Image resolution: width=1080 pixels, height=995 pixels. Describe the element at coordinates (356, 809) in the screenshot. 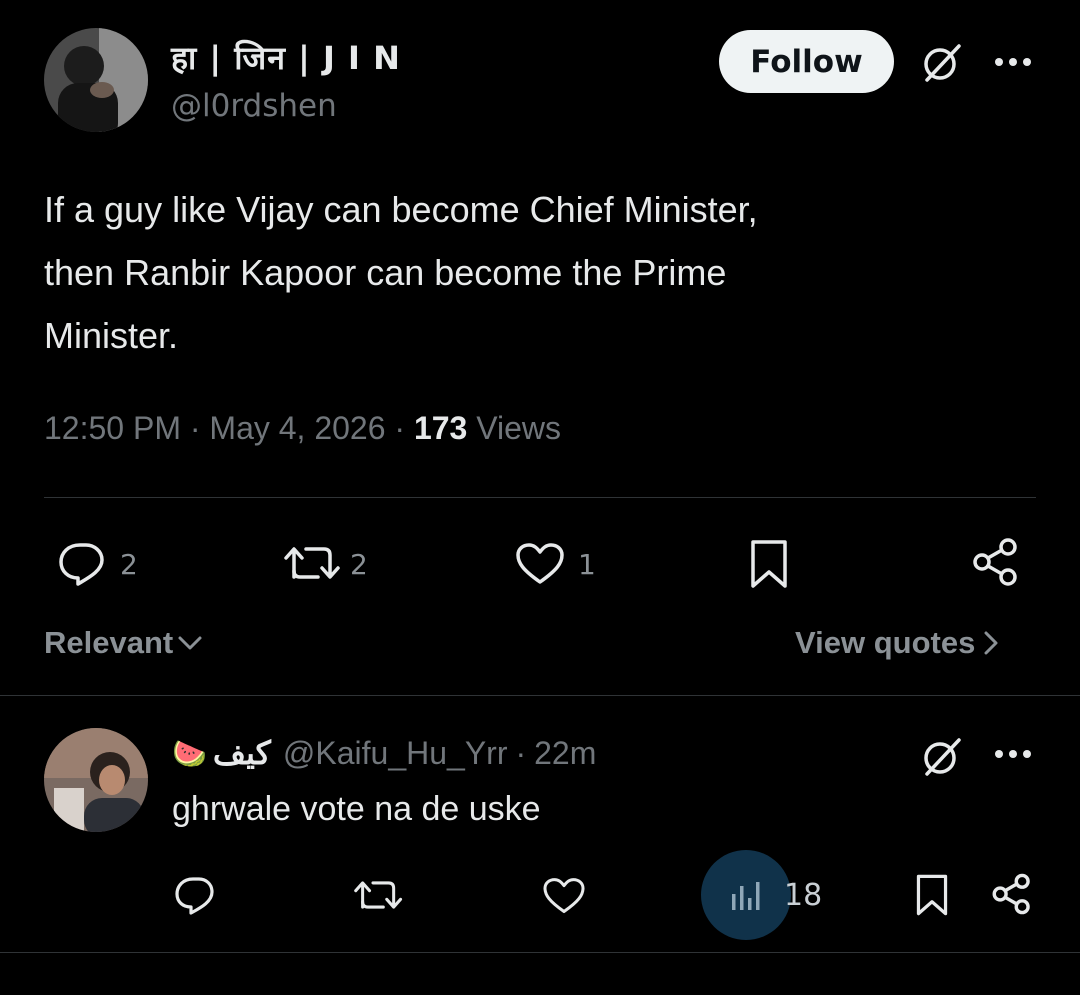

I see `reply-text: ghrwale vote na de uske` at that location.